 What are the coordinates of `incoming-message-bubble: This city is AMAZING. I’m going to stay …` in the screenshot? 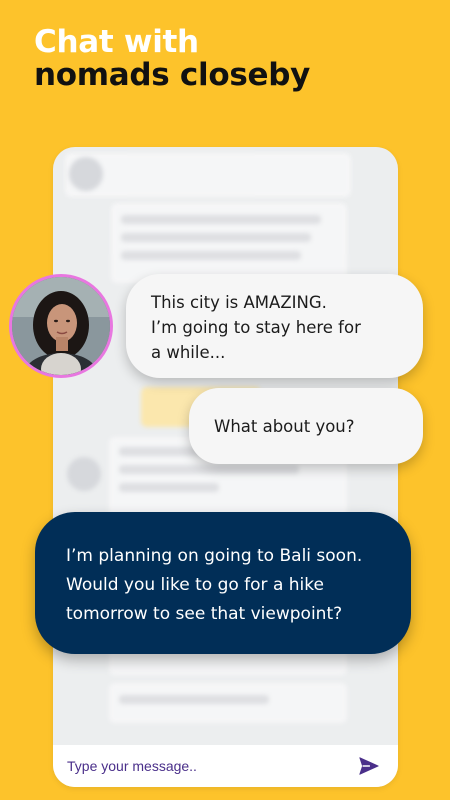 It's located at (274, 326).